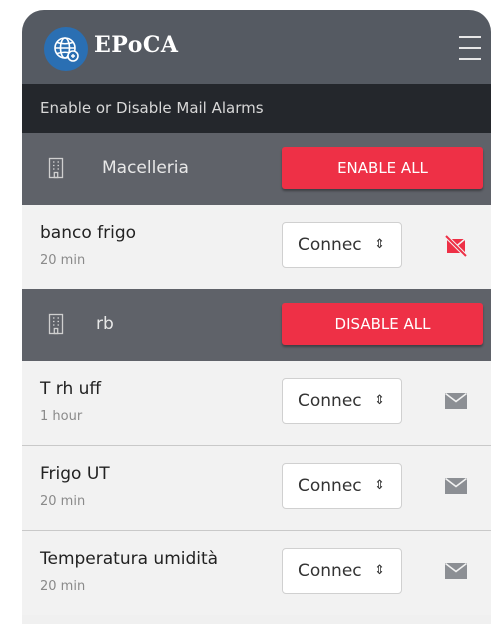  What do you see at coordinates (256, 108) in the screenshot?
I see `page-subtitle: Enable or Disable Mail Alarms` at bounding box center [256, 108].